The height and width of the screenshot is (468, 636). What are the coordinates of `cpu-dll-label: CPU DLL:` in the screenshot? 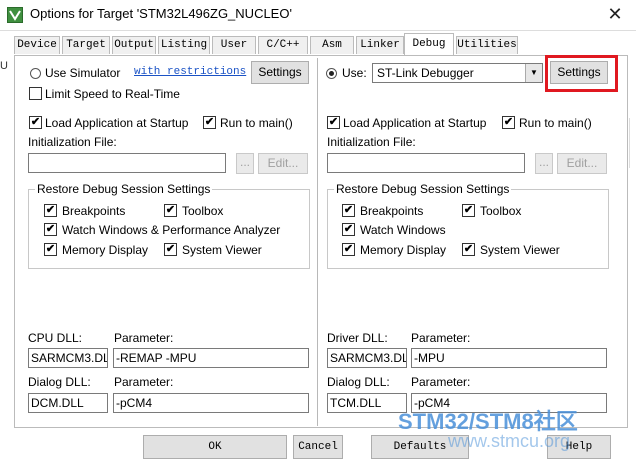 It's located at (55, 338).